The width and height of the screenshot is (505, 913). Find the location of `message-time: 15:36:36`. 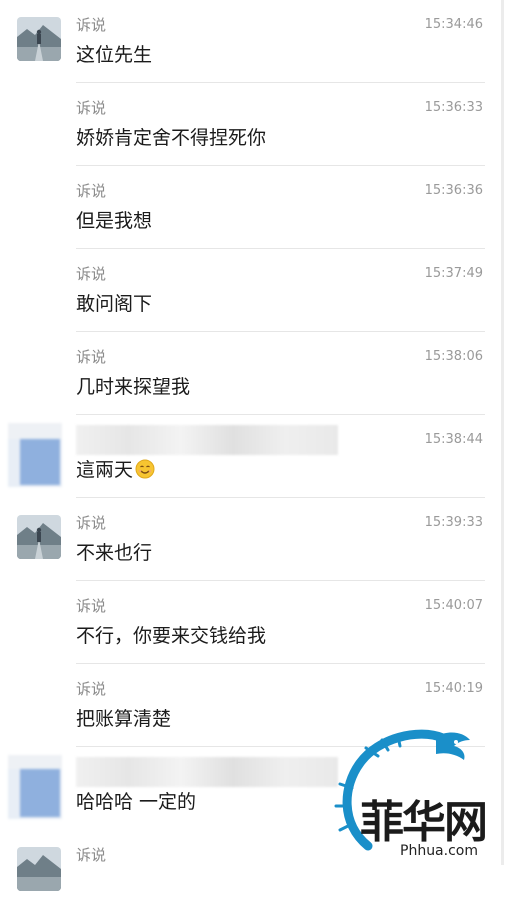

message-time: 15:36:36 is located at coordinates (453, 190).